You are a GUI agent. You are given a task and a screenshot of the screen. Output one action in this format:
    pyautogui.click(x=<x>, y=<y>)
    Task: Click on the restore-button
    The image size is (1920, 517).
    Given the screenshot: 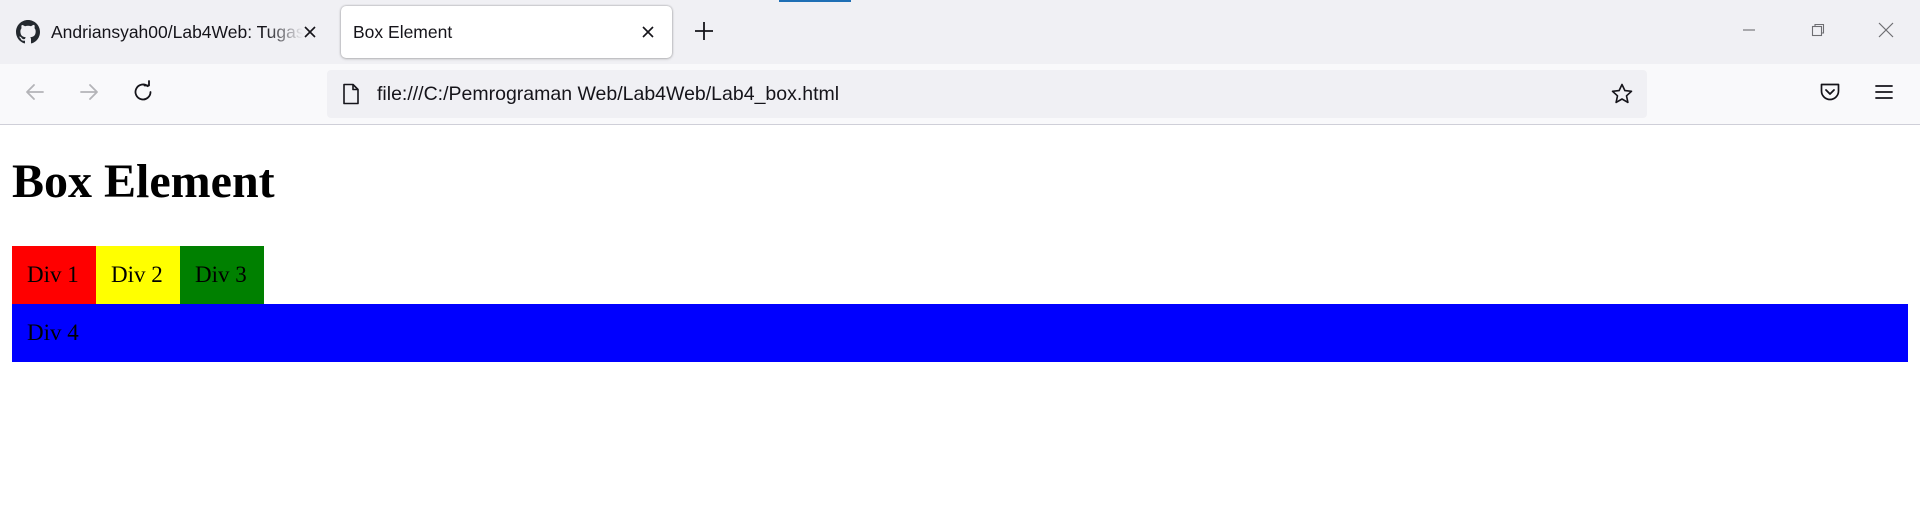 What is the action you would take?
    pyautogui.click(x=1818, y=32)
    